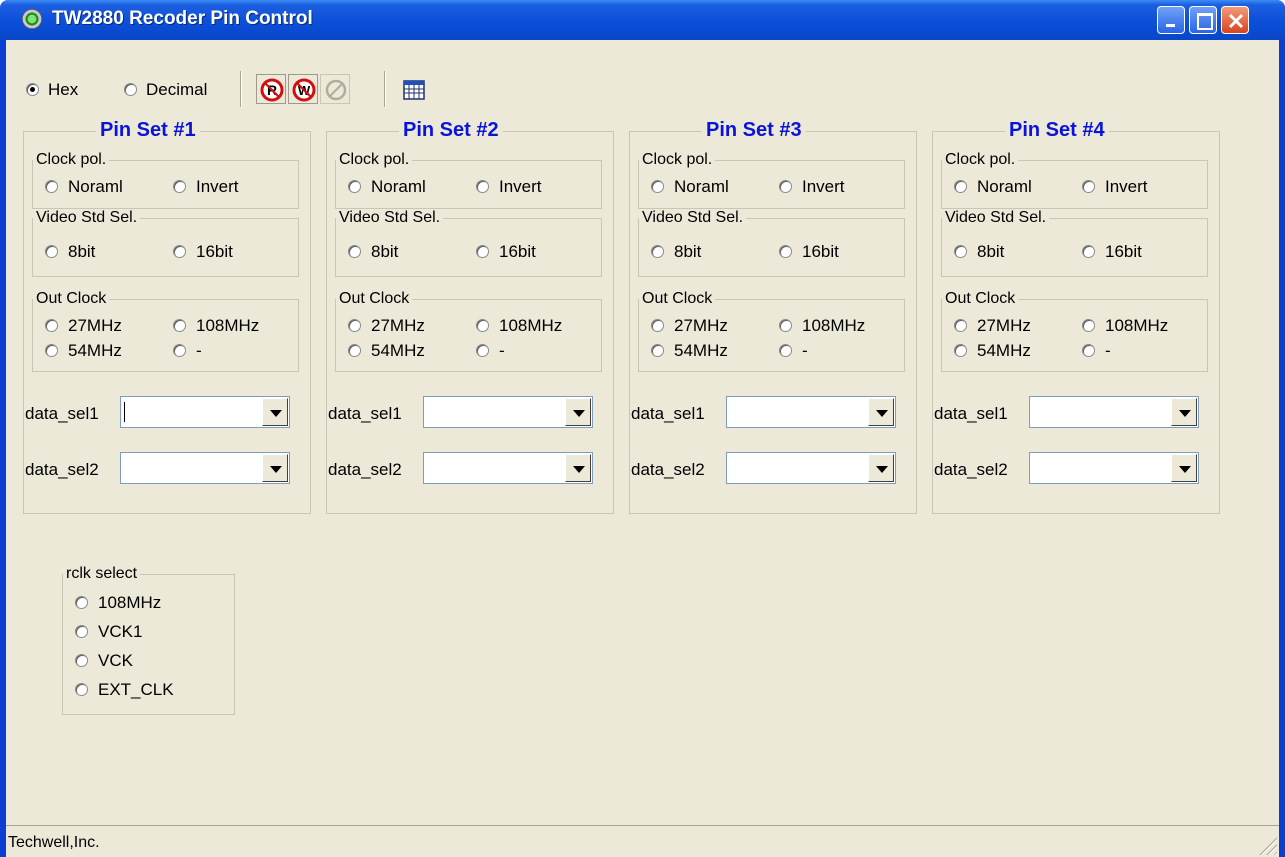  What do you see at coordinates (642, 20) in the screenshot?
I see `title-bar: TW2880 Recoder Pin Control` at bounding box center [642, 20].